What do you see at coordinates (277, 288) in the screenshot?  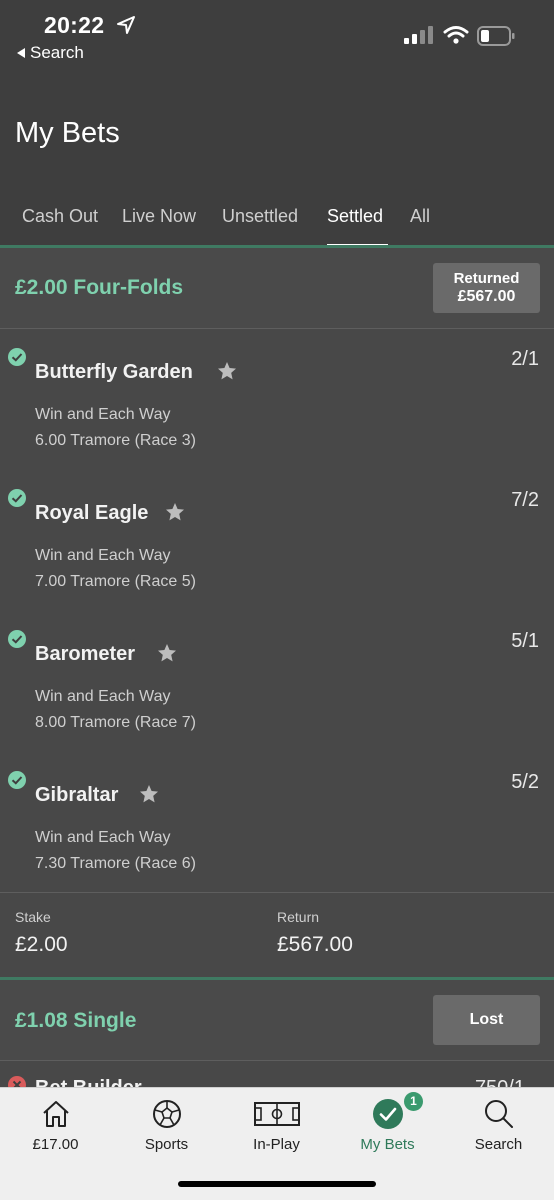 I see `bet-card-header: £2.00 Four-Folds Returned £567.00` at bounding box center [277, 288].